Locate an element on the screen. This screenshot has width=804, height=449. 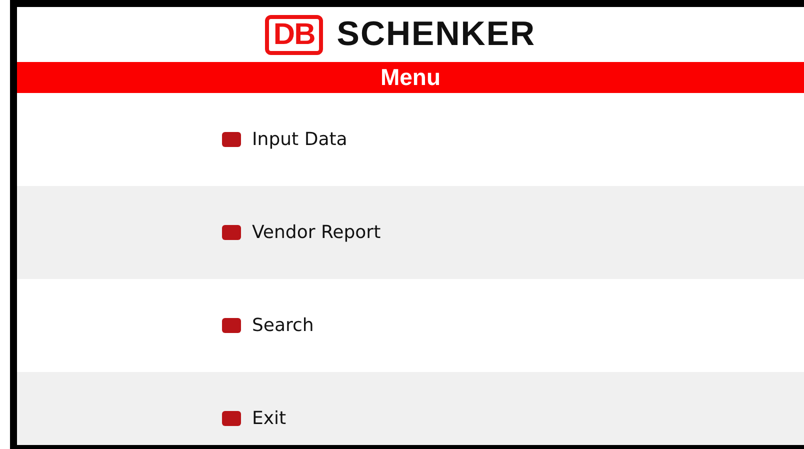
menu-item: Input Data is located at coordinates (285, 139).